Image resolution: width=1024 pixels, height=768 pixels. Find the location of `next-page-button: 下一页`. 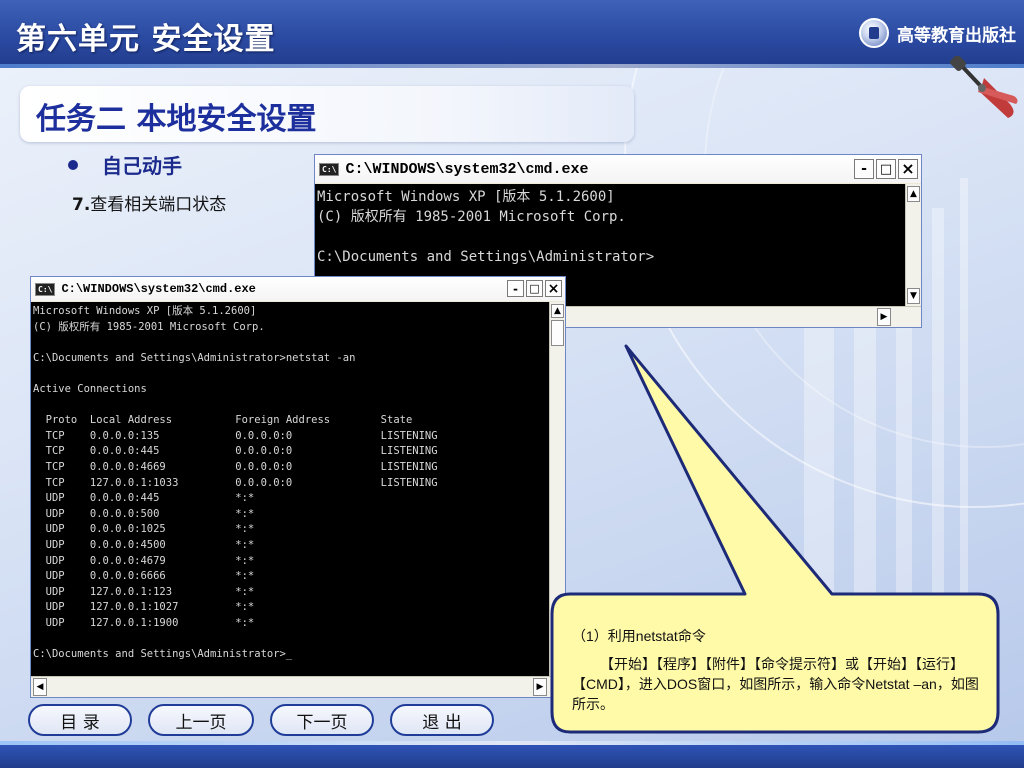

next-page-button: 下一页 is located at coordinates (322, 720).